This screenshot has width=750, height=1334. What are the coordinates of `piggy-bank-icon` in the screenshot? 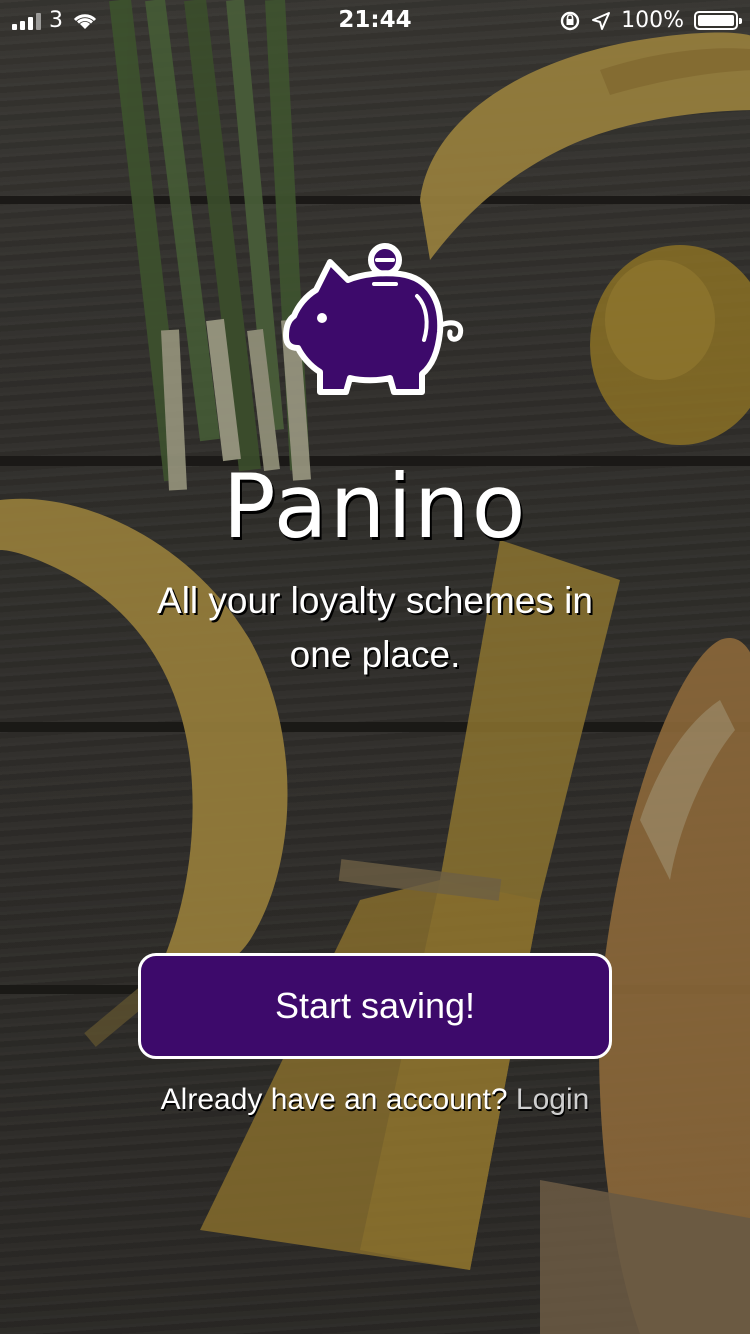 It's located at (373, 319).